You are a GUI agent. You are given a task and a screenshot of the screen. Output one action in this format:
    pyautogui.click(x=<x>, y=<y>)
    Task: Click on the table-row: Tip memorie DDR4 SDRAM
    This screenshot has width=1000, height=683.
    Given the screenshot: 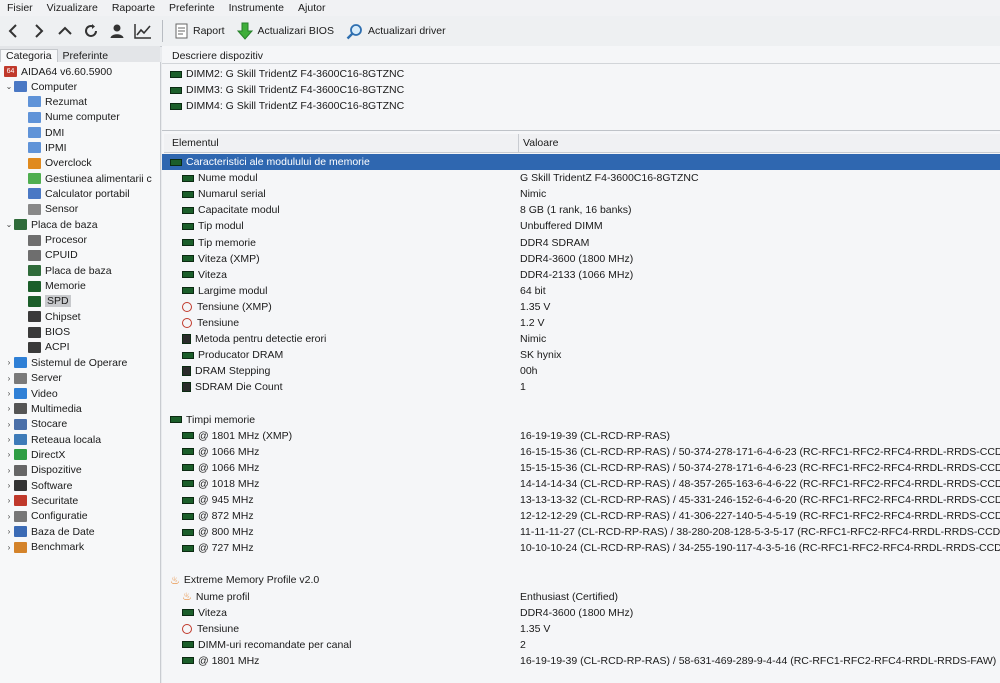 What is the action you would take?
    pyautogui.click(x=581, y=243)
    